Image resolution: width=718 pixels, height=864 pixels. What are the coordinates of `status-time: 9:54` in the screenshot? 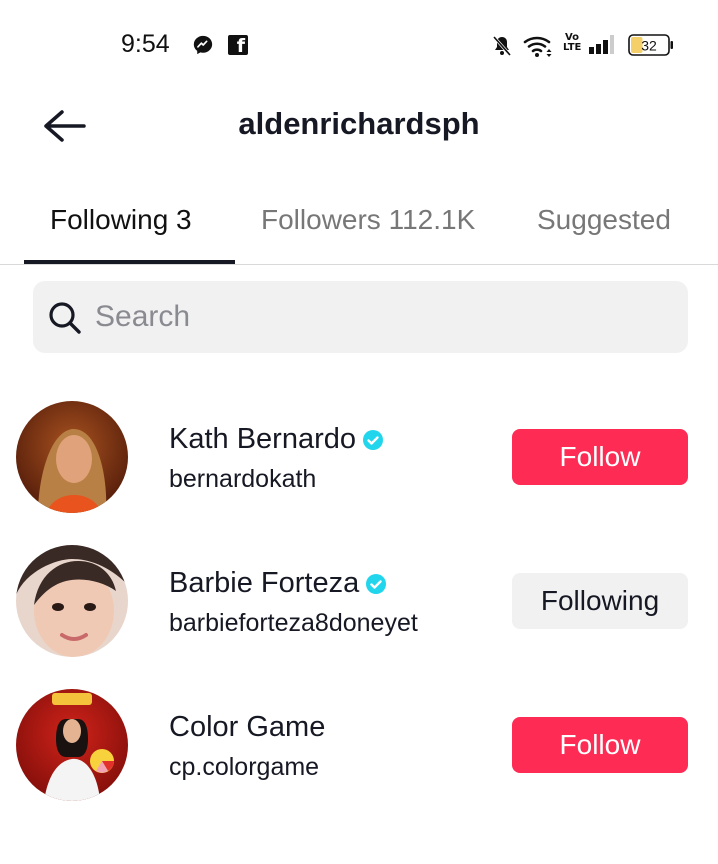 It's located at (145, 44).